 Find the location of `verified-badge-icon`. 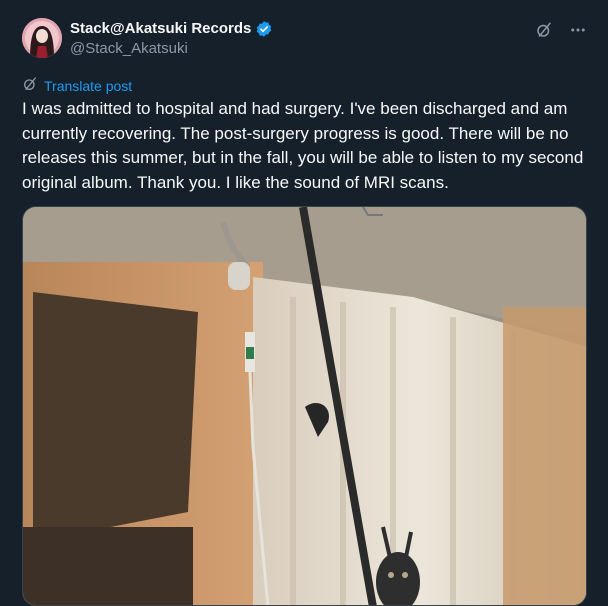

verified-badge-icon is located at coordinates (264, 29).